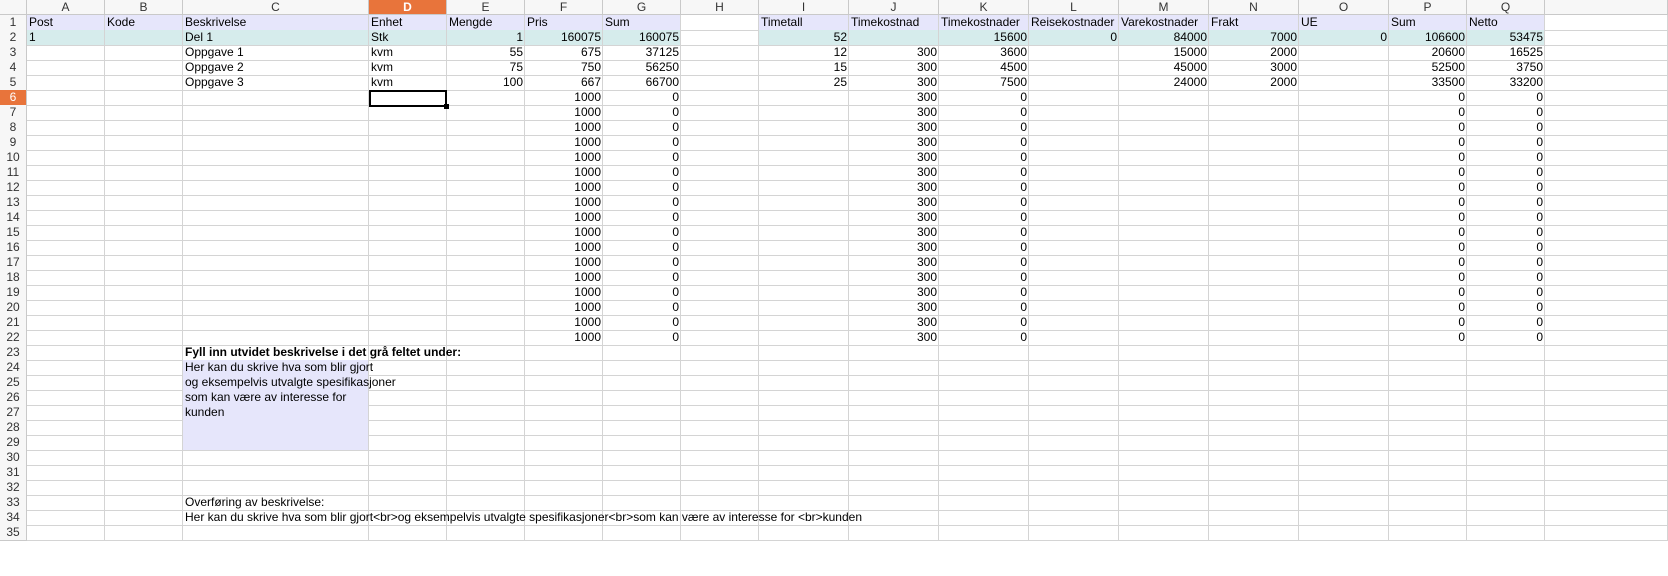  What do you see at coordinates (276, 488) in the screenshot?
I see `cell-c32` at bounding box center [276, 488].